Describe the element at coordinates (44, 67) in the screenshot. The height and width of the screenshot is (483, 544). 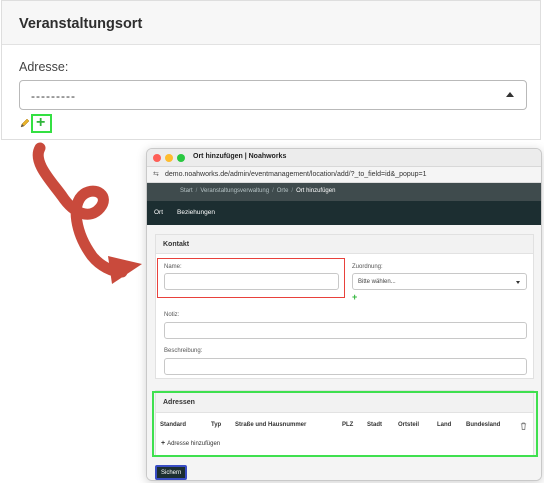
I see `address-field-label: Adresse:` at that location.